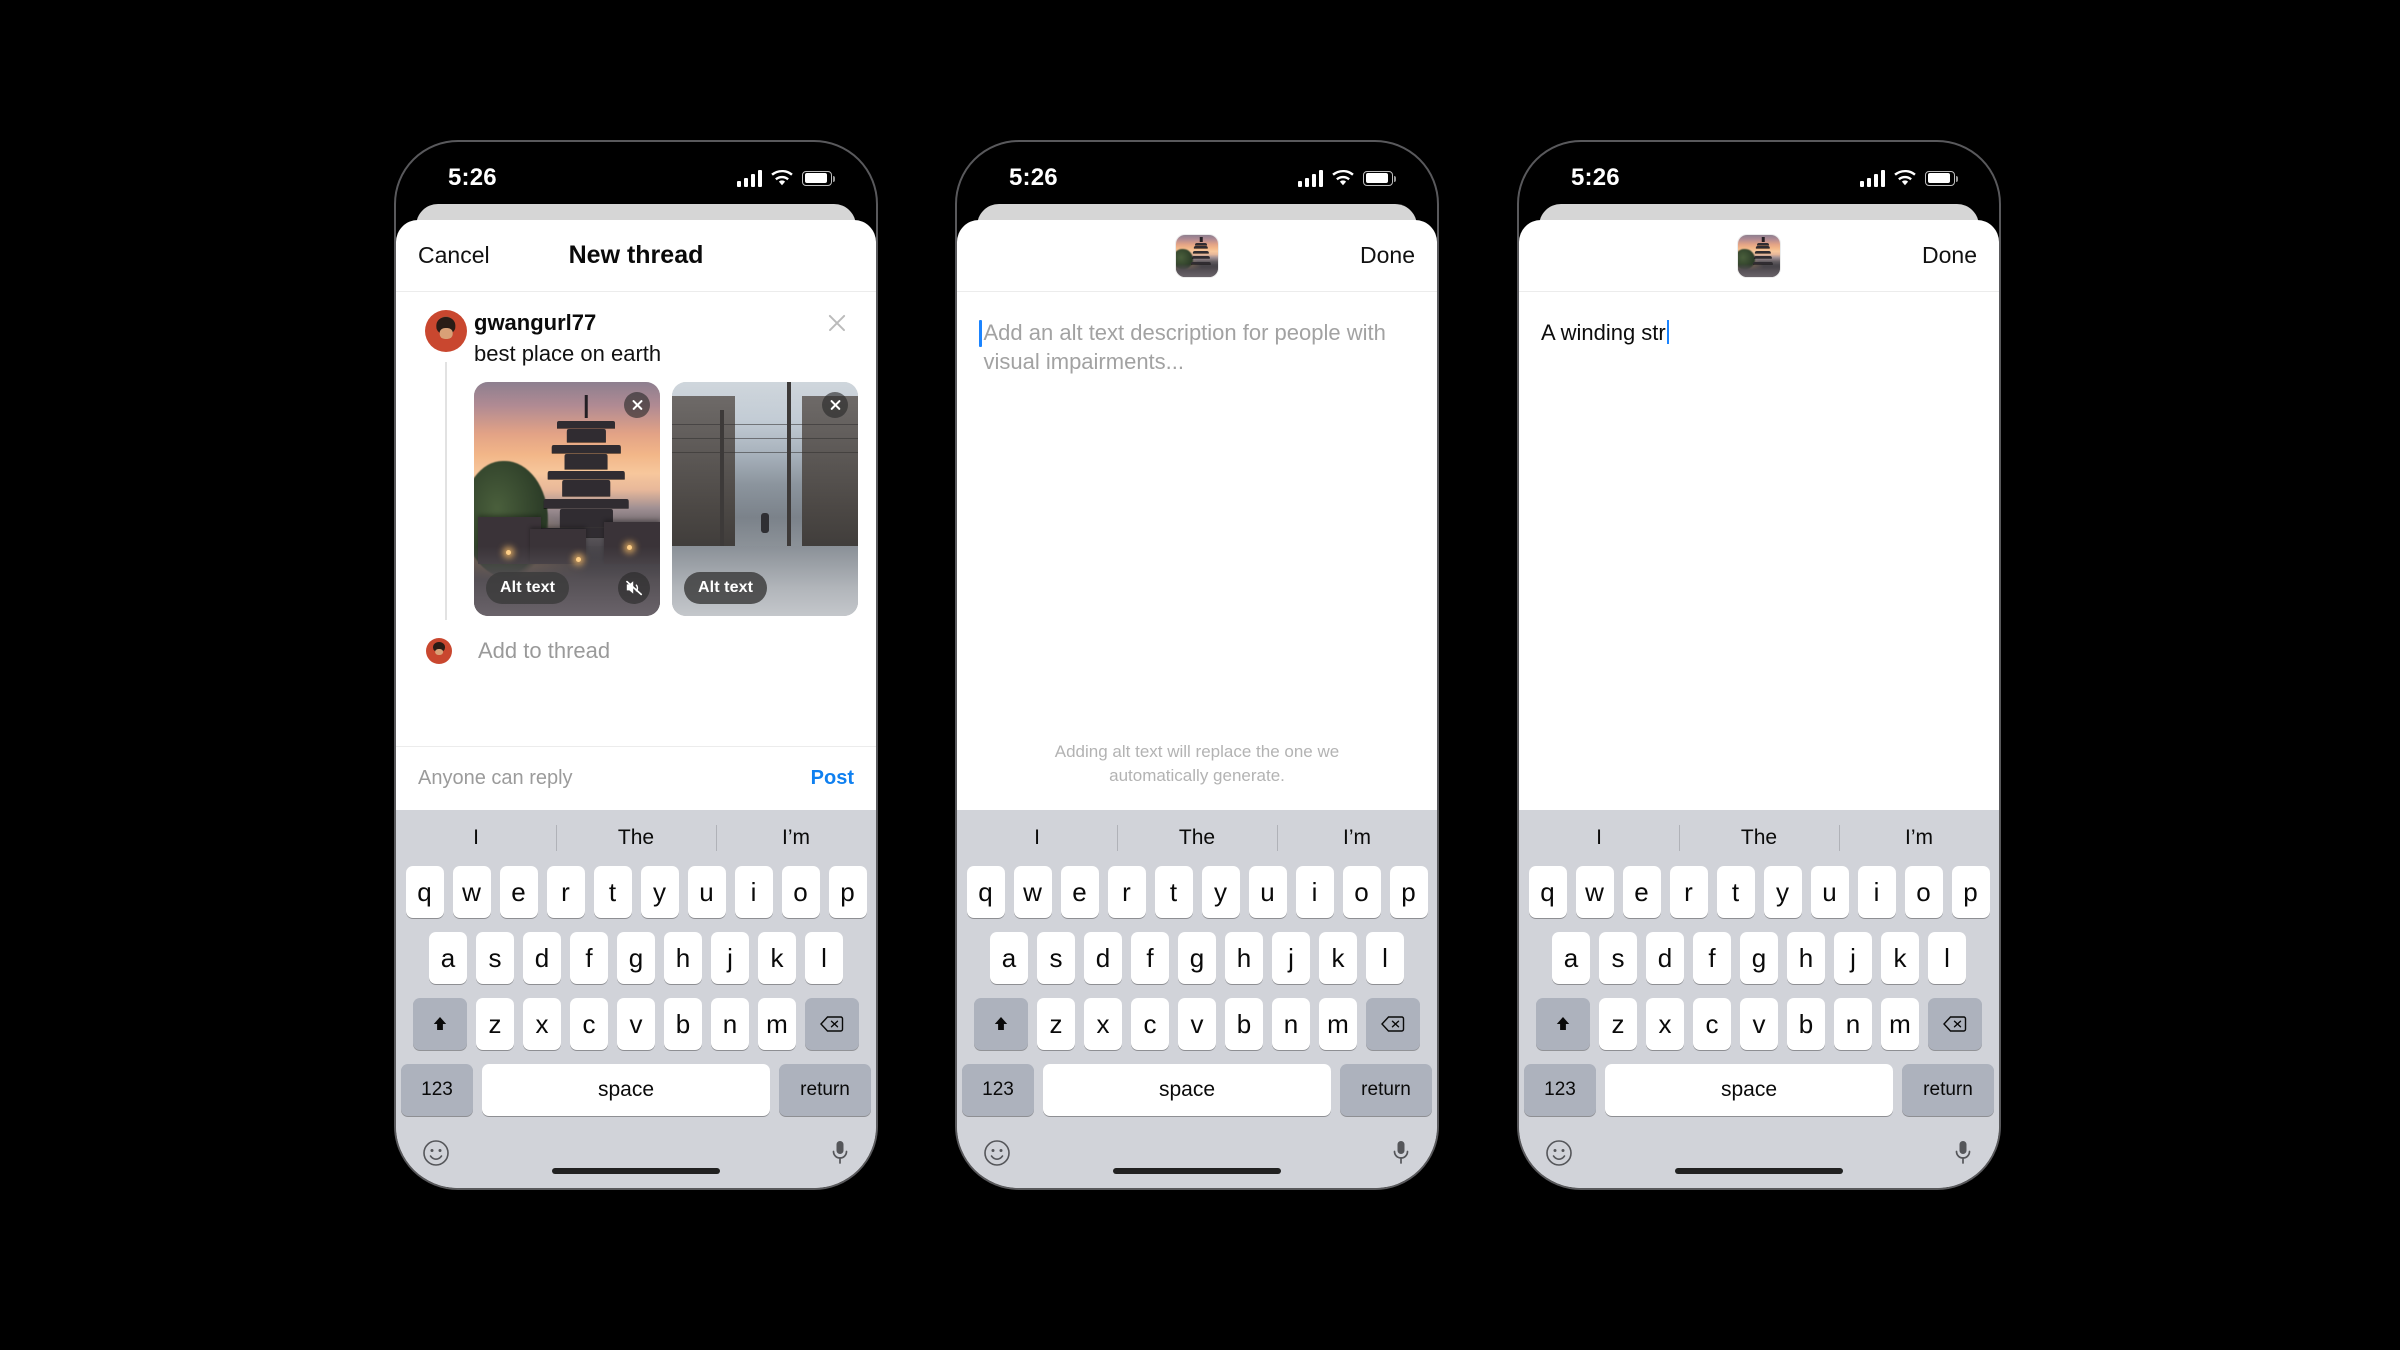 Image resolution: width=2400 pixels, height=1350 pixels. What do you see at coordinates (1357, 838) in the screenshot?
I see `prediction-item-2: I’m` at bounding box center [1357, 838].